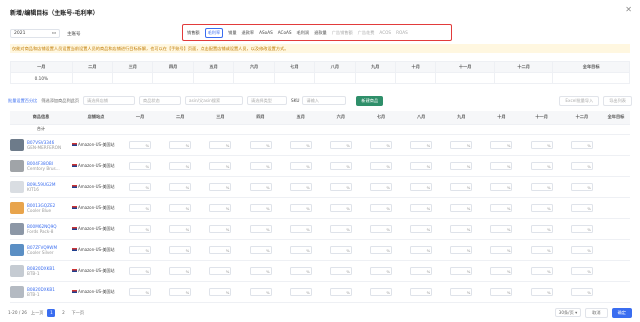 This screenshot has height=322, width=640. What do you see at coordinates (366, 33) in the screenshot?
I see `metric-tab-9: 广告花费` at bounding box center [366, 33].